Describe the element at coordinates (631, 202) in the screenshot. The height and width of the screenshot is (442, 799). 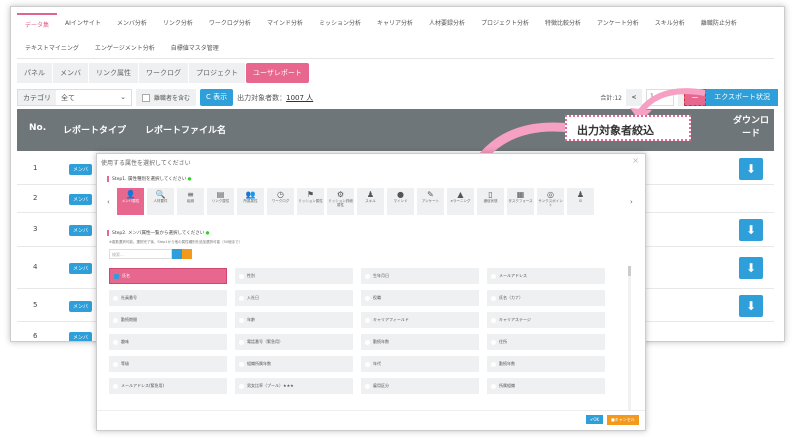
I see `scroll-right-icon: ›` at that location.